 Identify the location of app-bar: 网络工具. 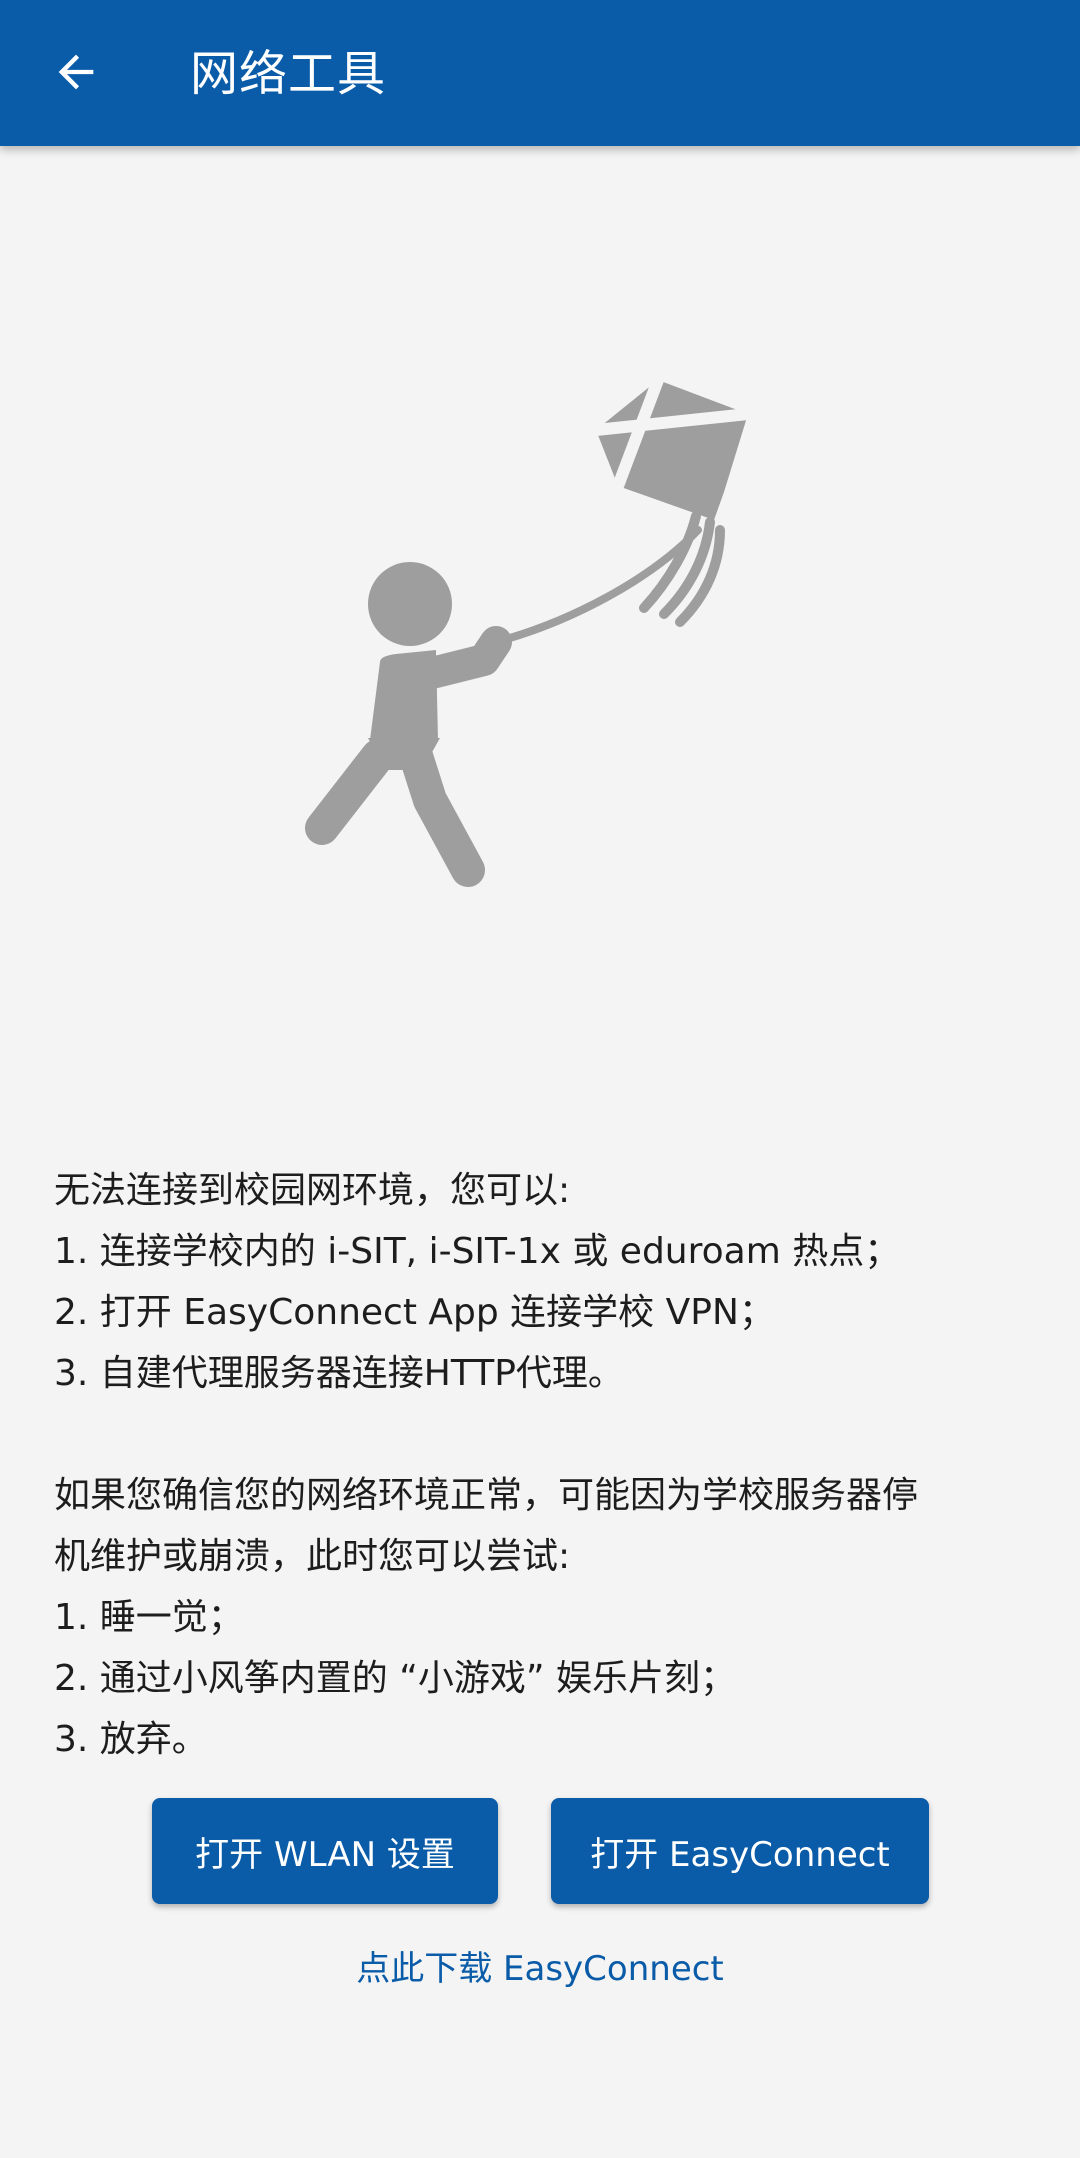
(540, 73).